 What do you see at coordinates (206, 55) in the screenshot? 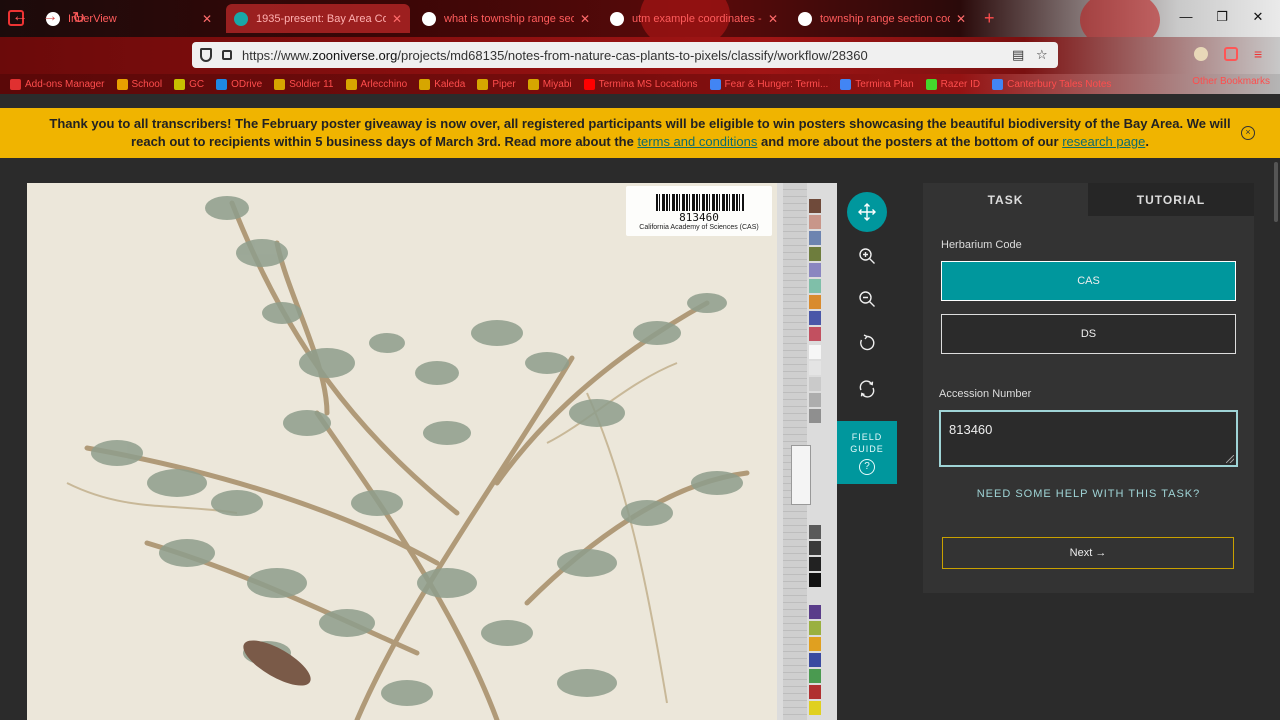
I see `shield-icon` at bounding box center [206, 55].